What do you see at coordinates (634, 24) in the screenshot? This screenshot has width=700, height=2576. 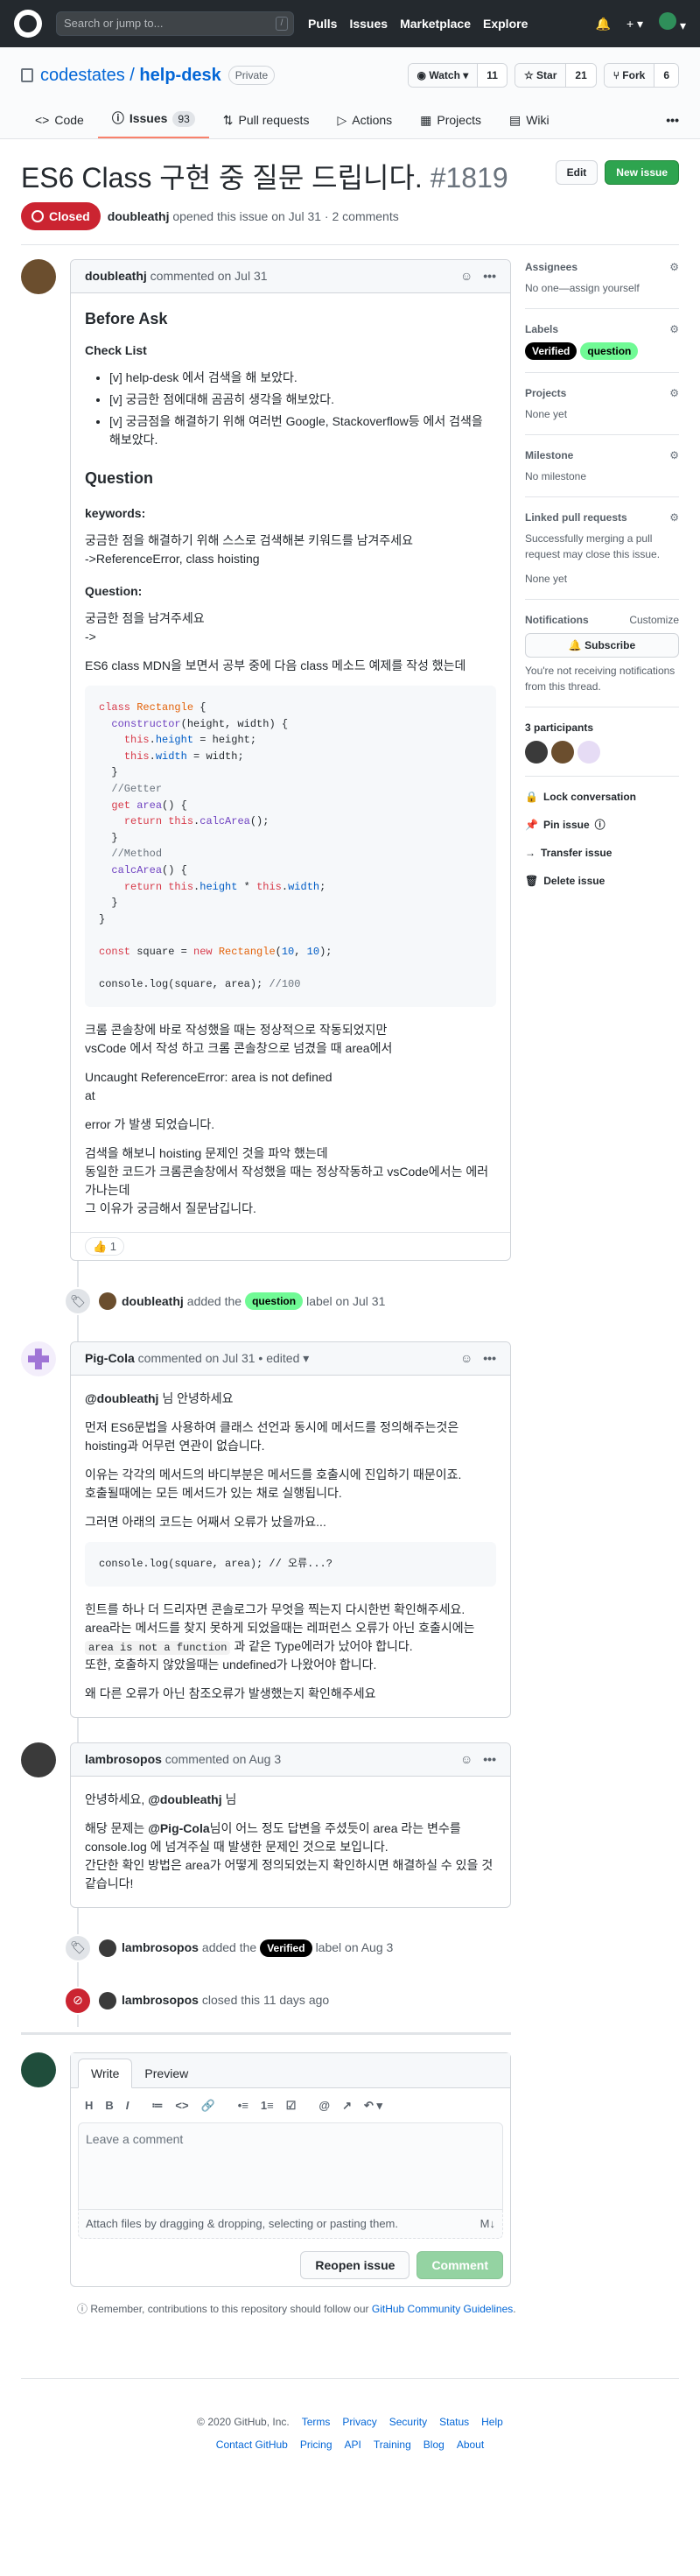 I see `create-new-button: + ▾` at bounding box center [634, 24].